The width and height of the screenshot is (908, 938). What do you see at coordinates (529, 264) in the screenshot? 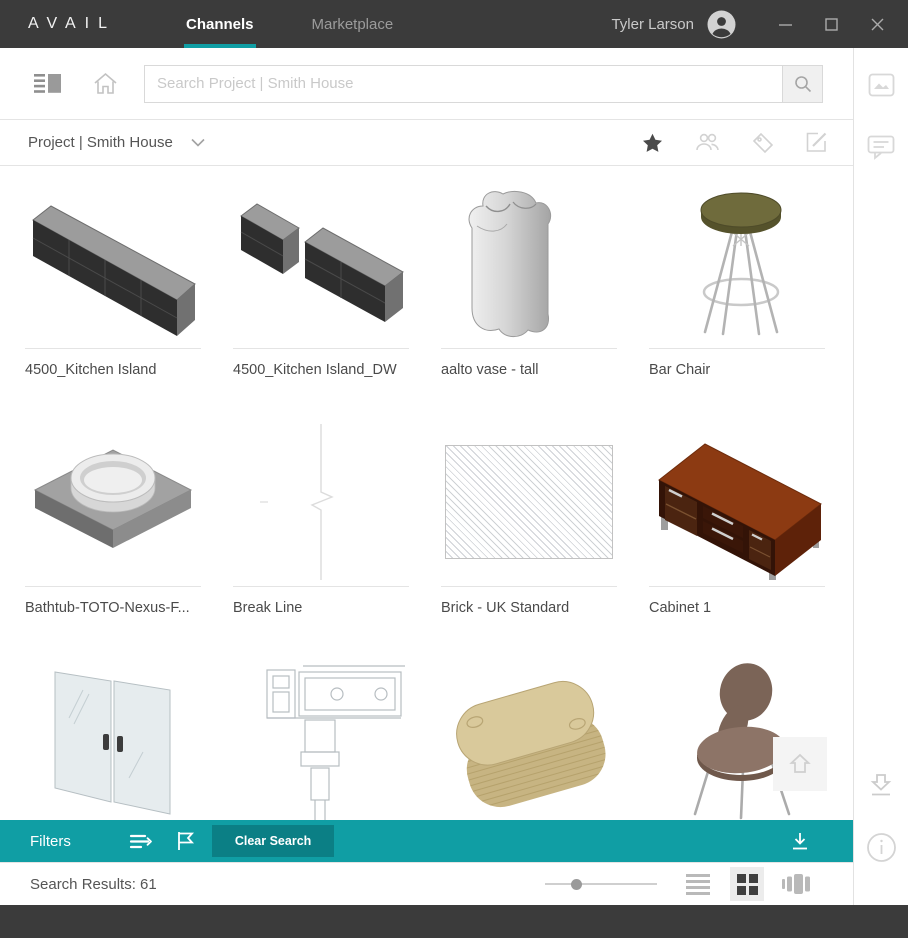
I see `thumb-aalto-vase` at bounding box center [529, 264].